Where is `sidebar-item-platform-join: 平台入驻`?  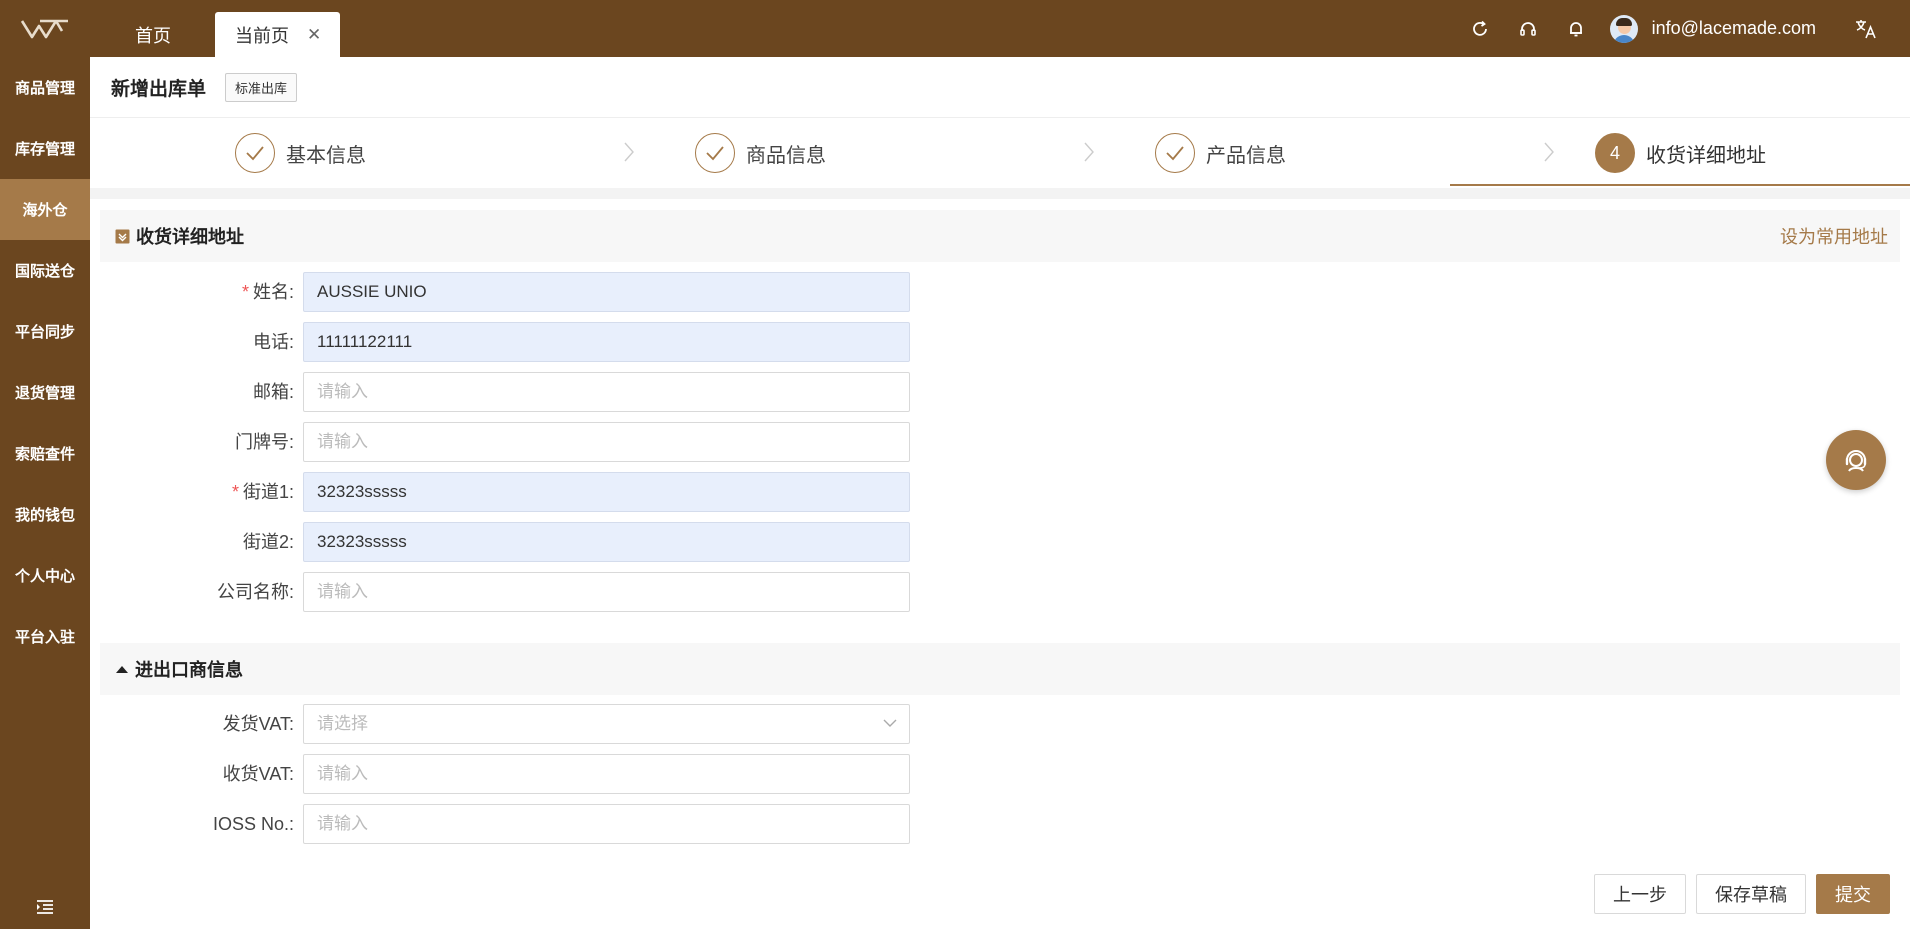
sidebar-item-platform-join: 平台入驻 is located at coordinates (45, 636).